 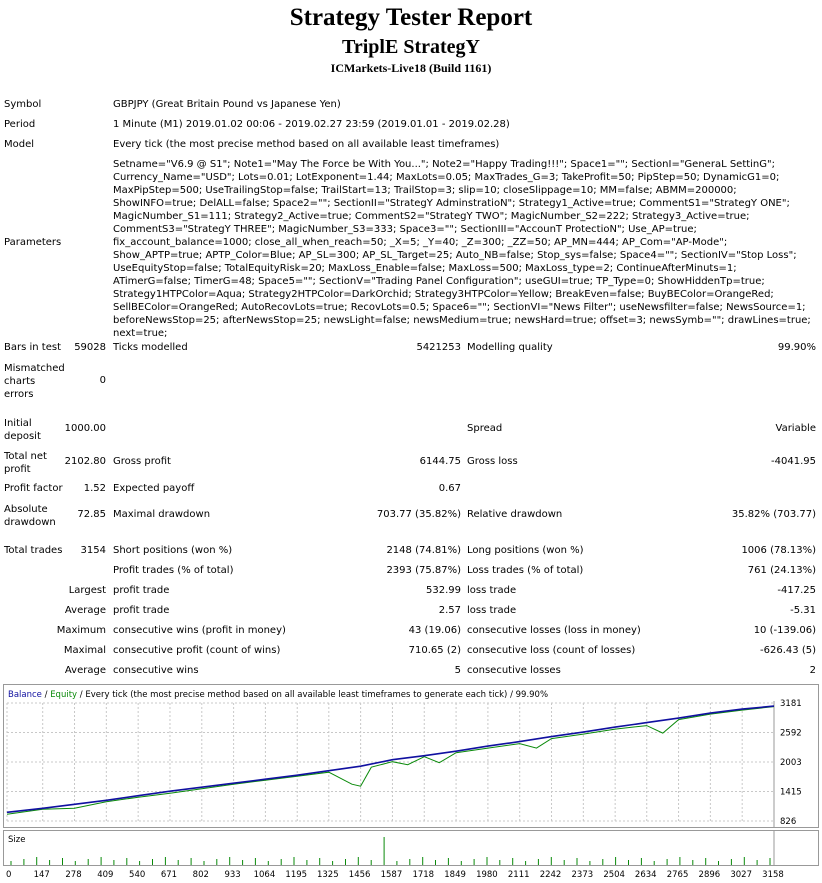 What do you see at coordinates (487, 875) in the screenshot?
I see `x-tick-label: 1980` at bounding box center [487, 875].